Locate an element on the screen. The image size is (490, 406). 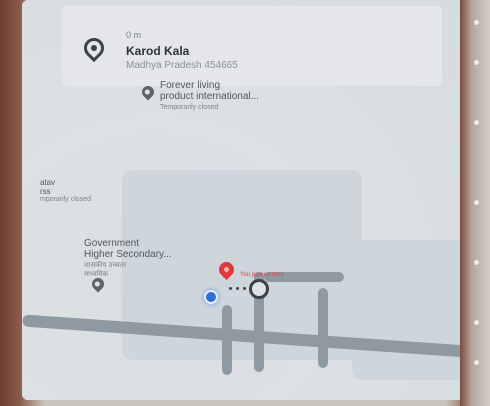
poi-status: Temporarily closed is located at coordinates (189, 107).